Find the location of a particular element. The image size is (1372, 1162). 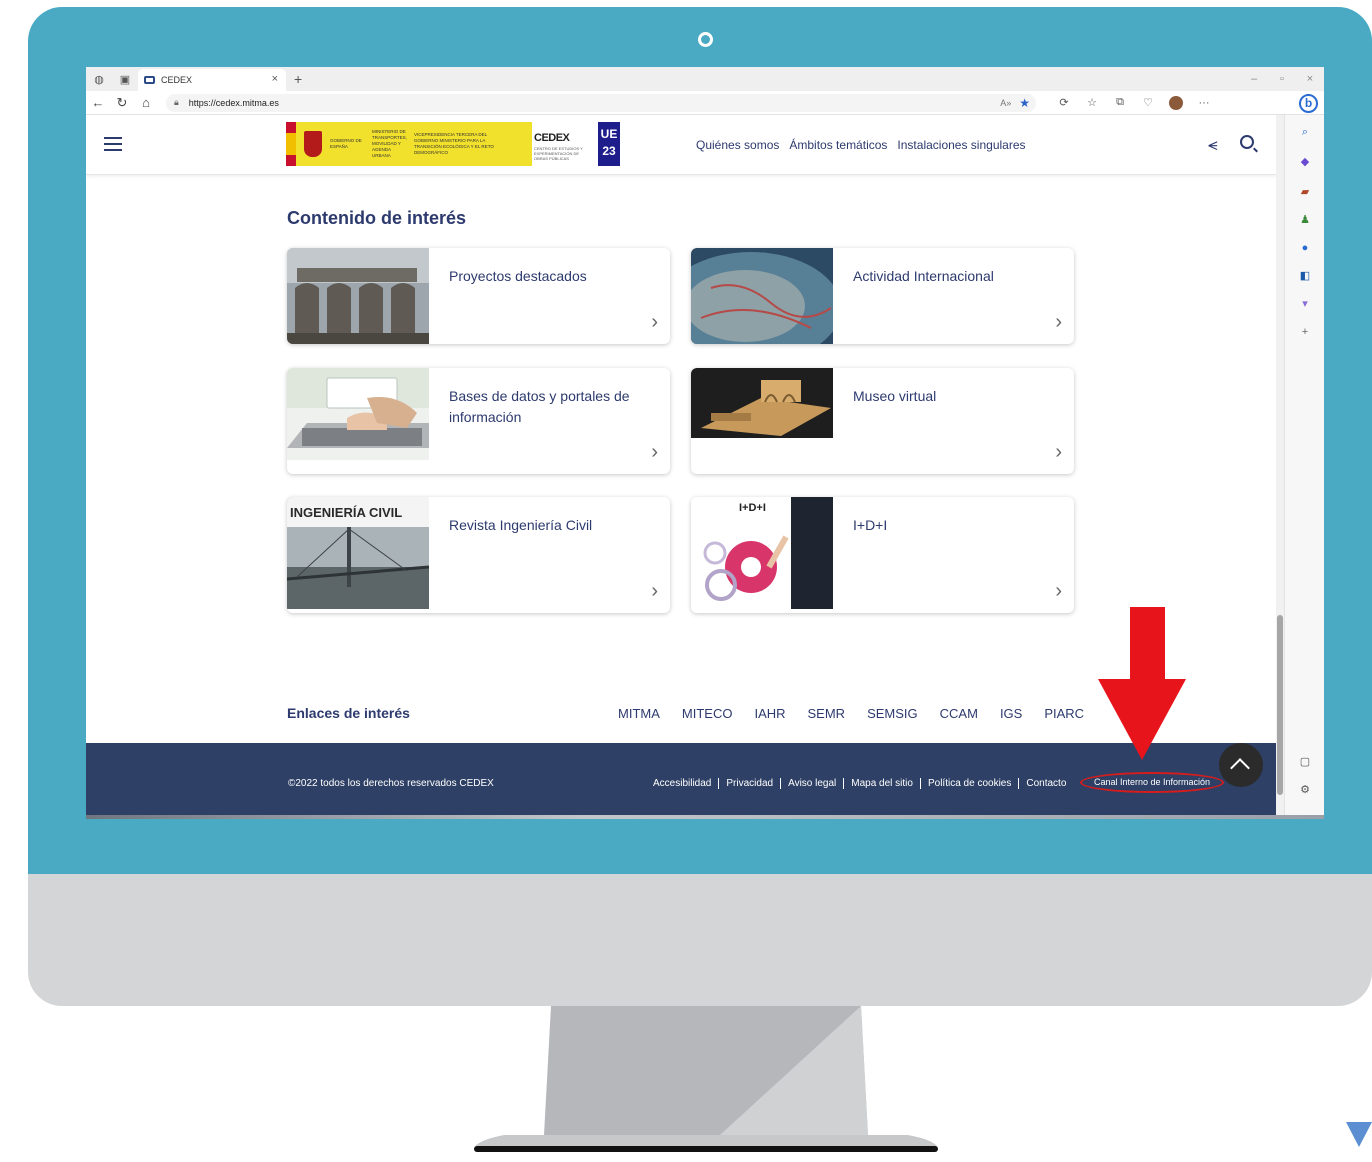

red-arrow-annotation is located at coordinates (1142, 683).